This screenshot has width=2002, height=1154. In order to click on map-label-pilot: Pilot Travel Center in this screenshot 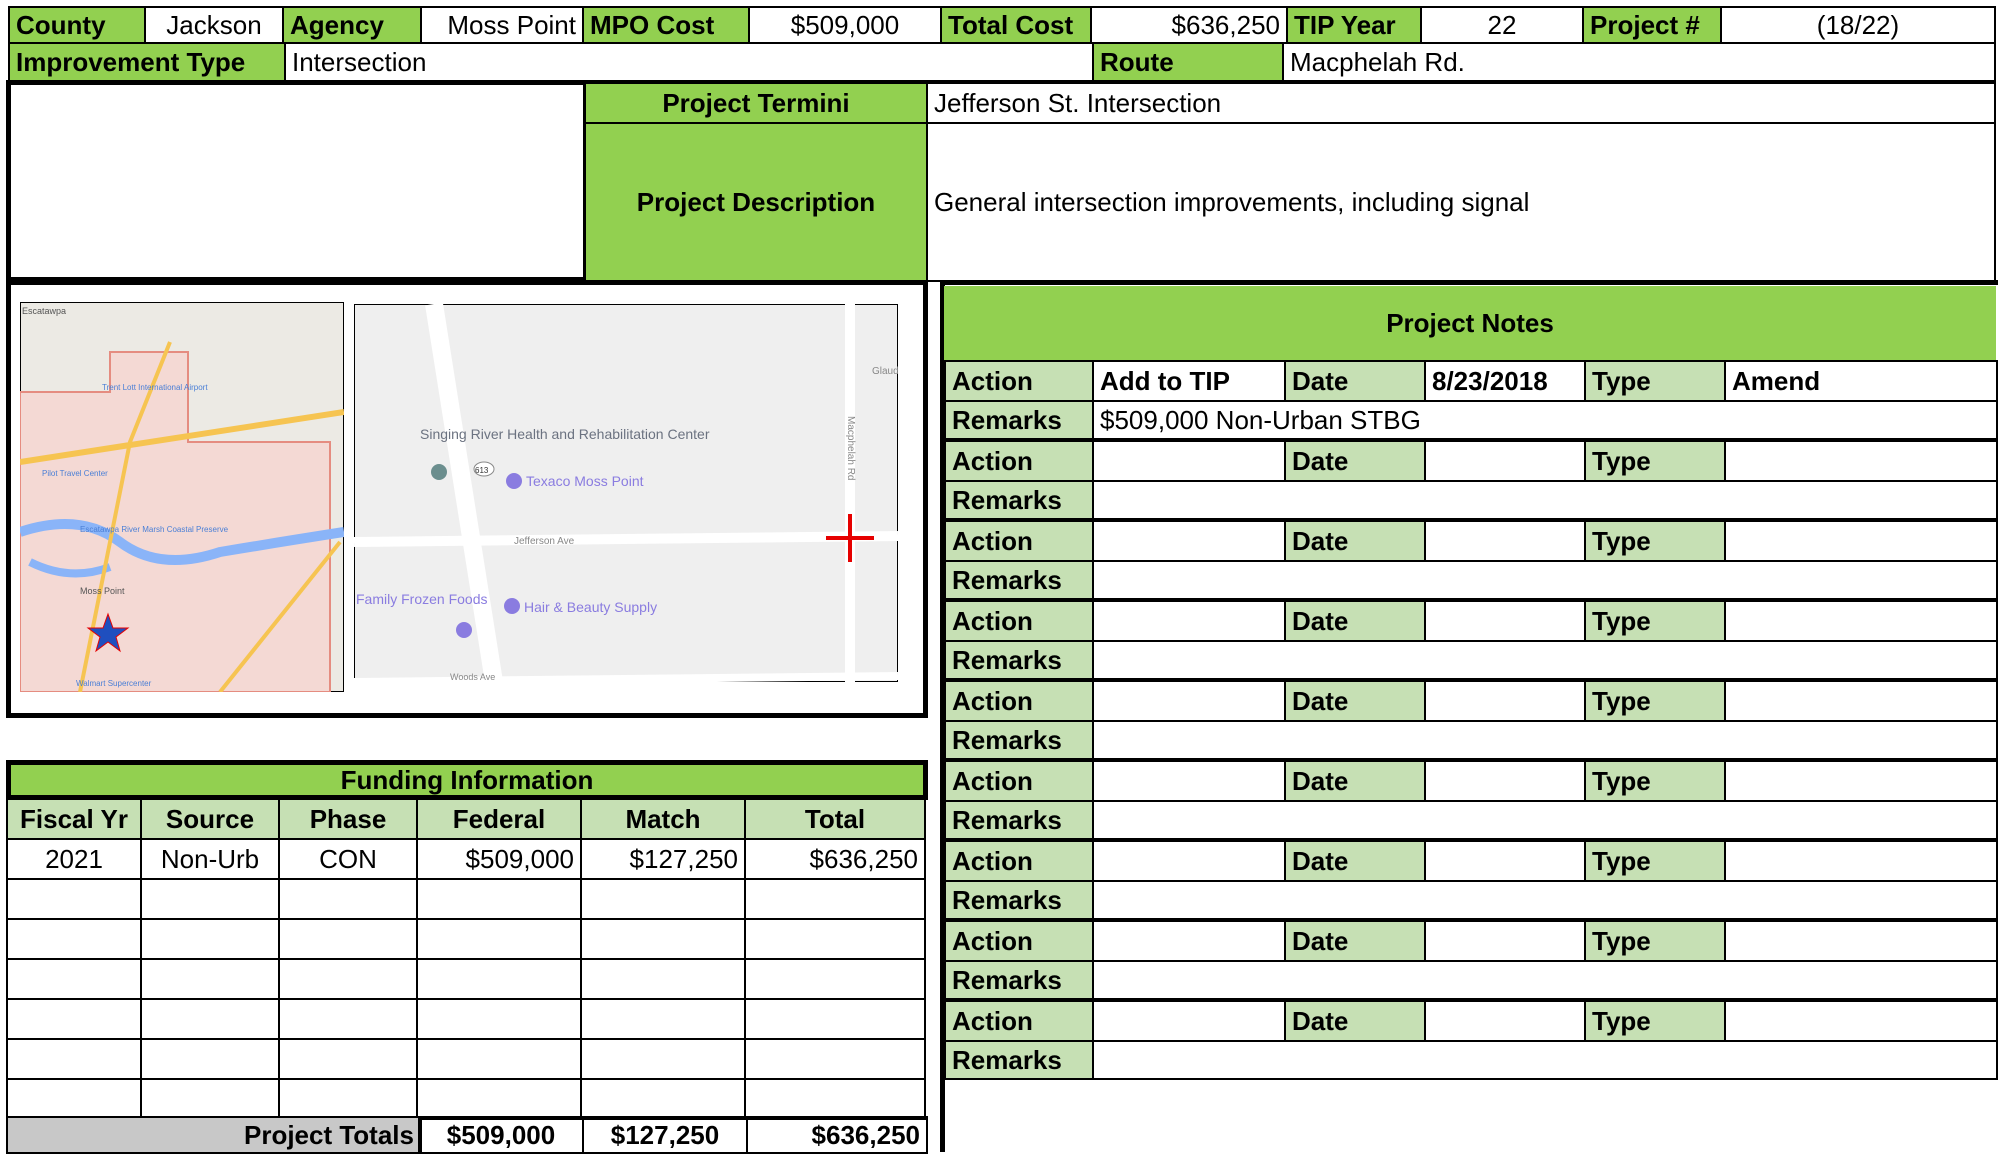, I will do `click(75, 473)`.